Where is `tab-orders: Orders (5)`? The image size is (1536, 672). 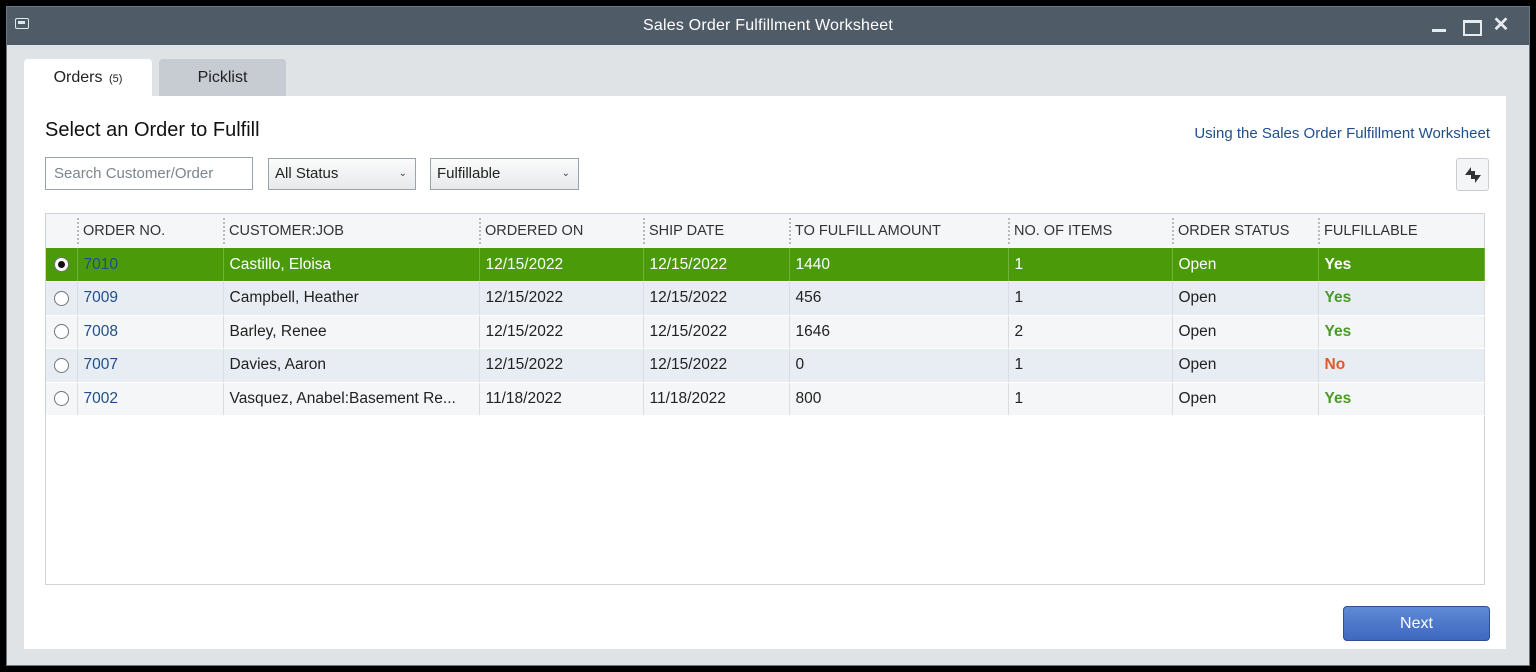
tab-orders: Orders (5) is located at coordinates (88, 78).